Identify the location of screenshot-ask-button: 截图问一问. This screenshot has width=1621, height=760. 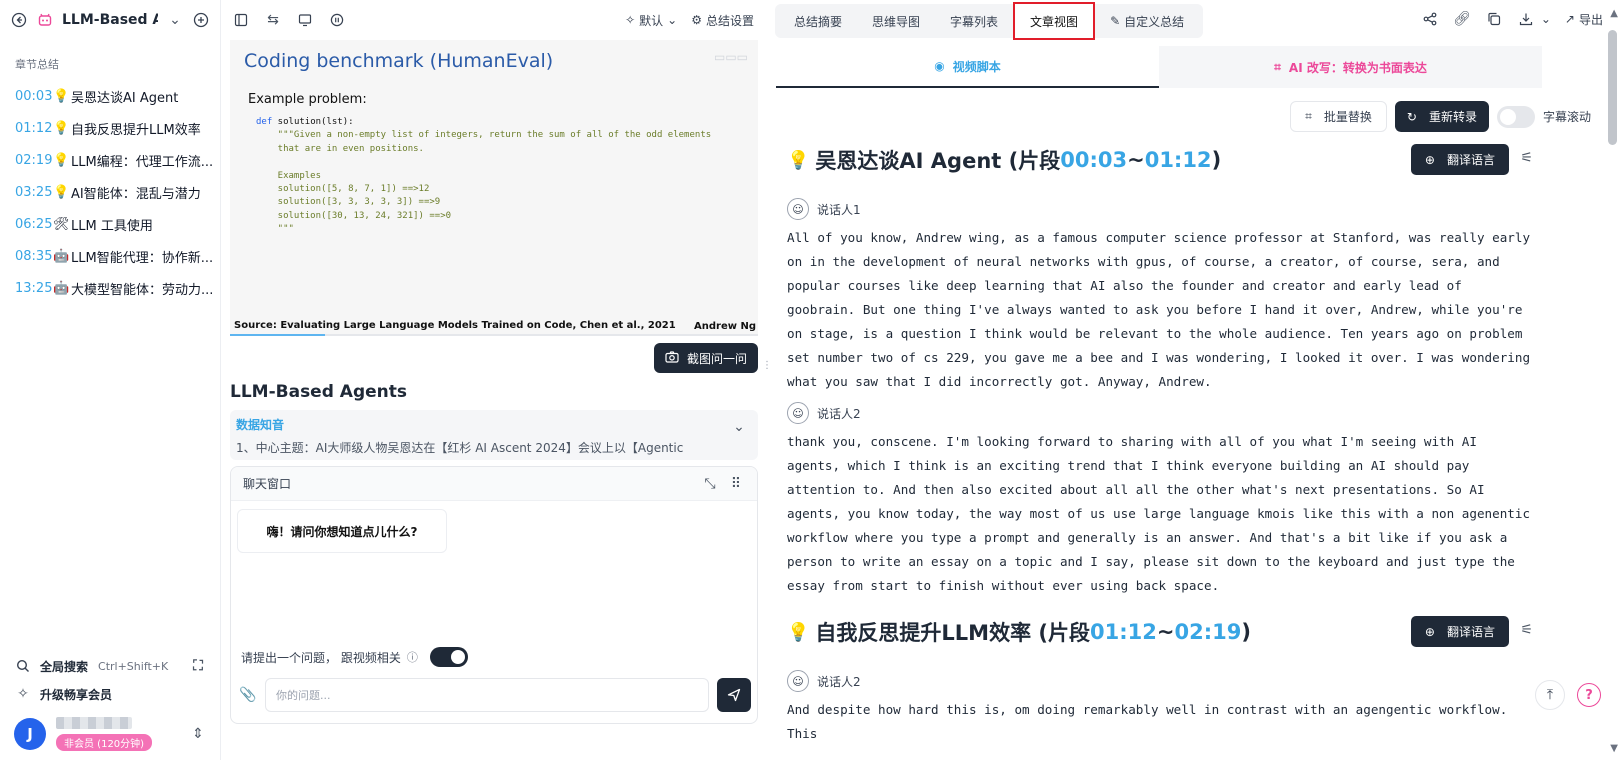
(706, 358).